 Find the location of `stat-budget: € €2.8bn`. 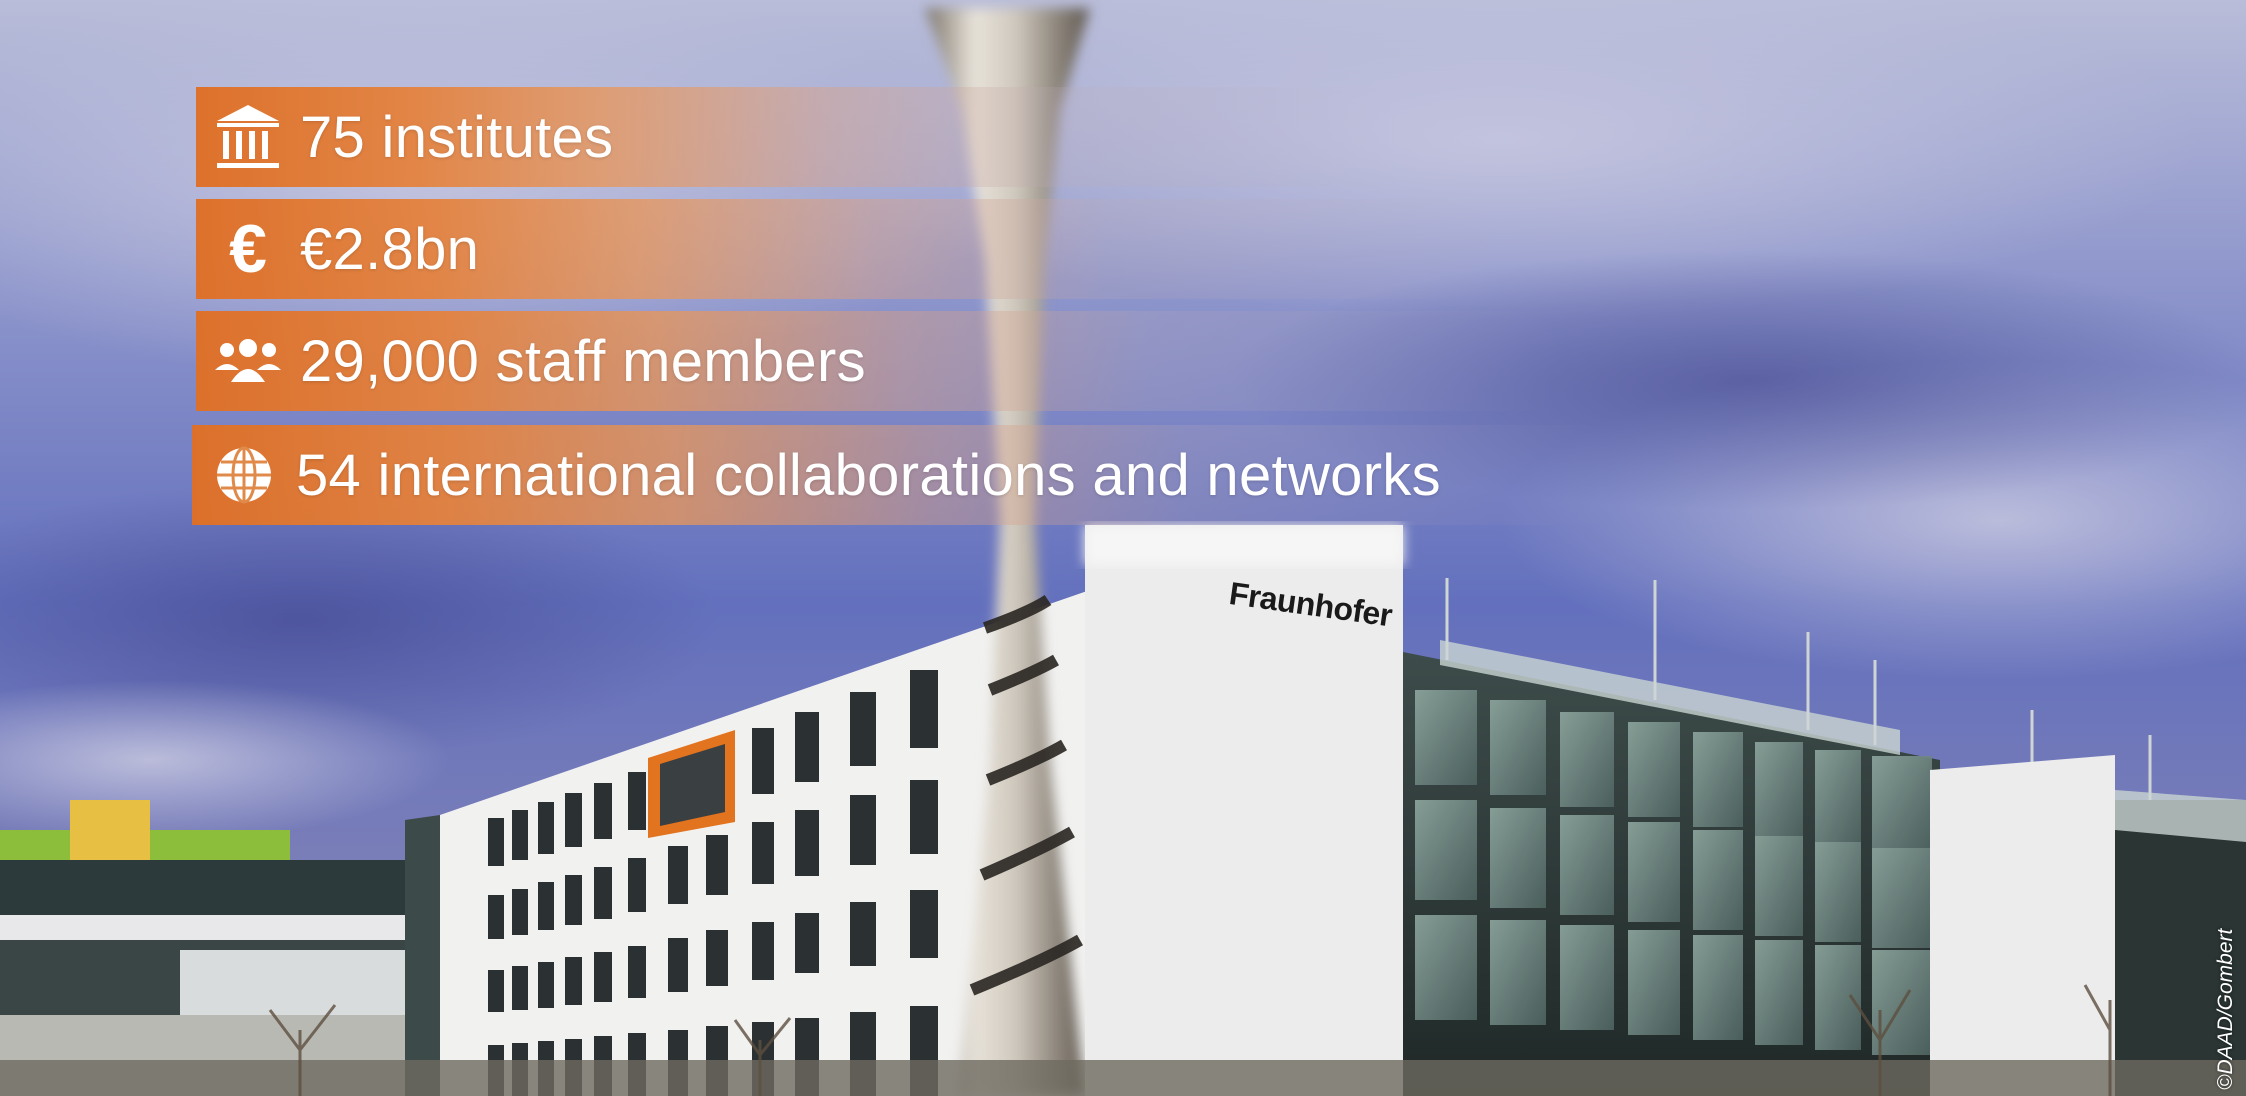

stat-budget: € €2.8bn is located at coordinates (846, 249).